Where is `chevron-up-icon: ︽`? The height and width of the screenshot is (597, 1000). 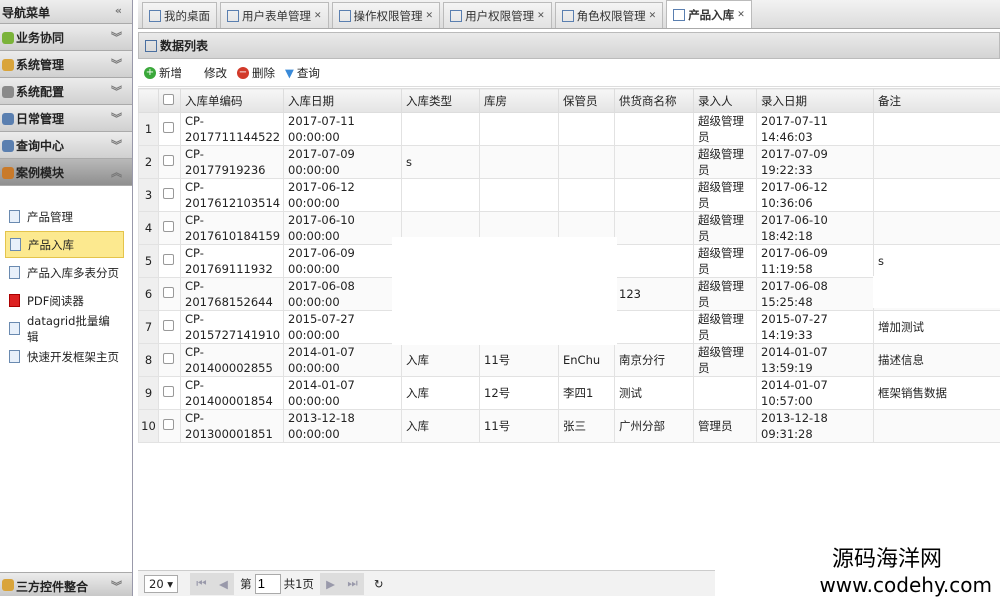
chevron-up-icon: ︽ is located at coordinates (120, 172).